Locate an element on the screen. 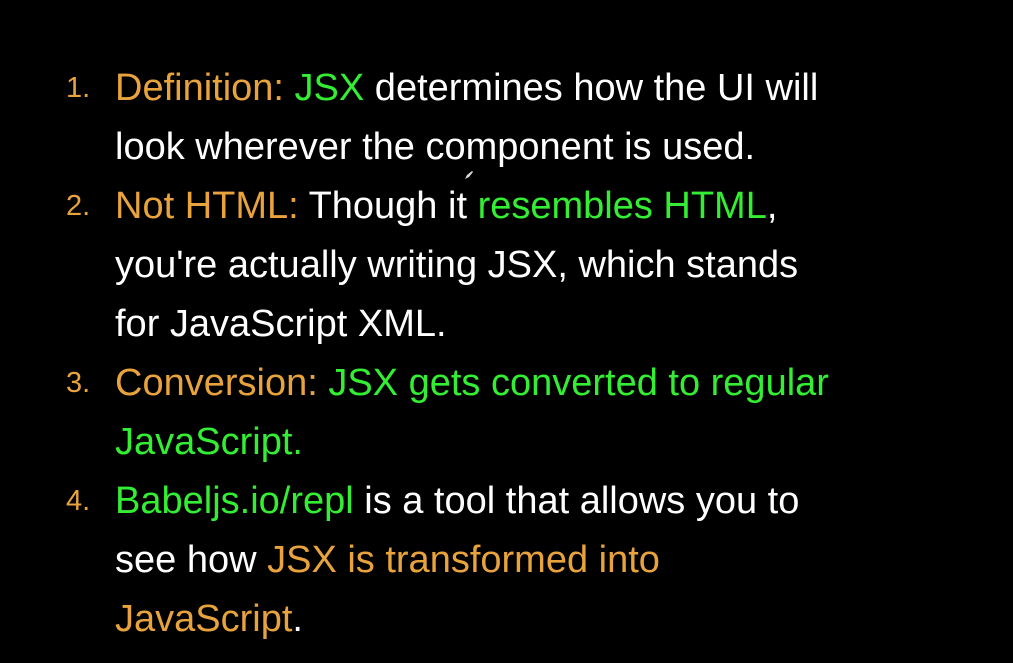  pen-cursor-icon is located at coordinates (469, 175).